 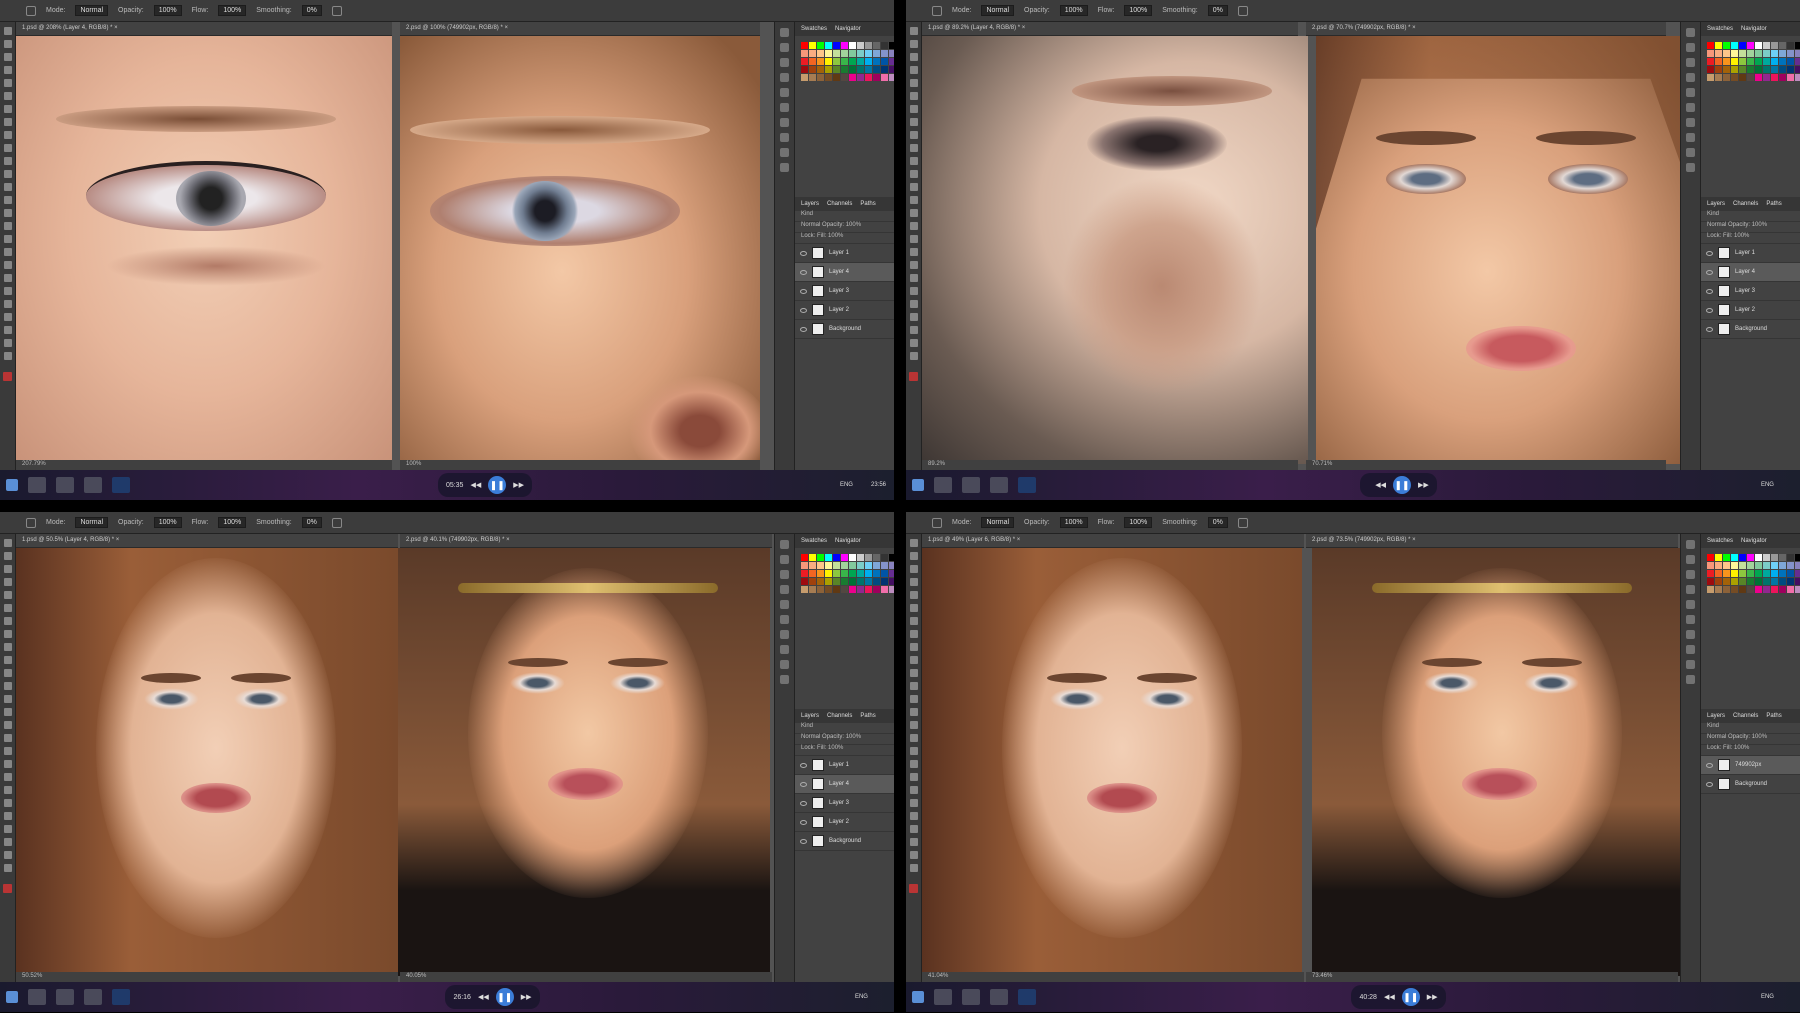 I want to click on eye-icon, so click(x=1709, y=329).